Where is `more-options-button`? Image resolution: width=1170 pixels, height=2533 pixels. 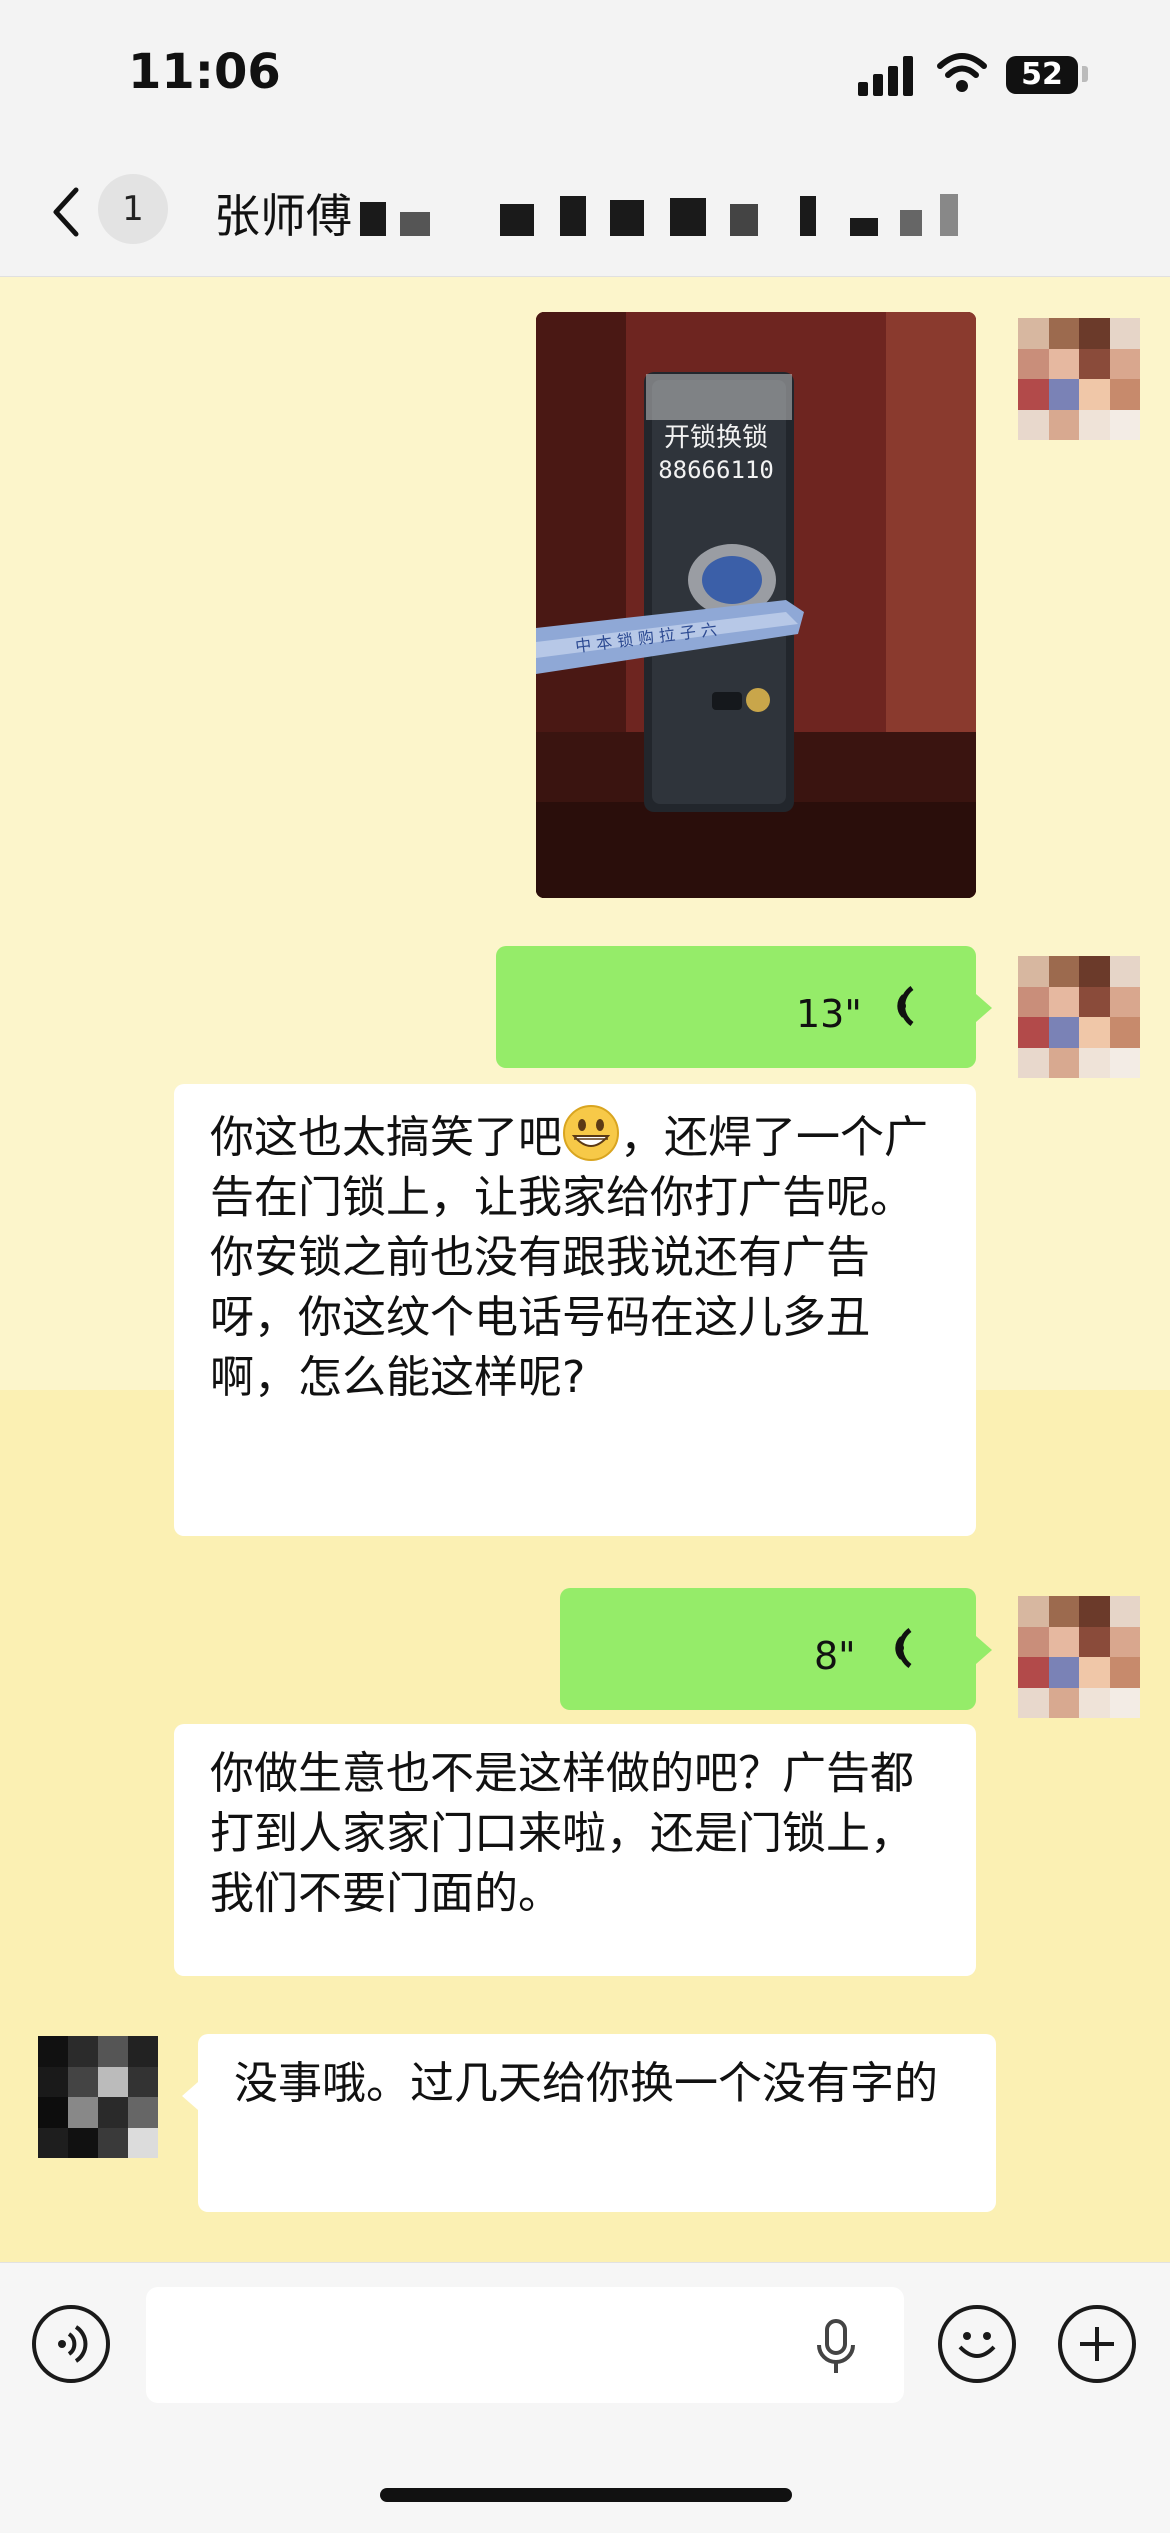
more-options-button is located at coordinates (1097, 2344).